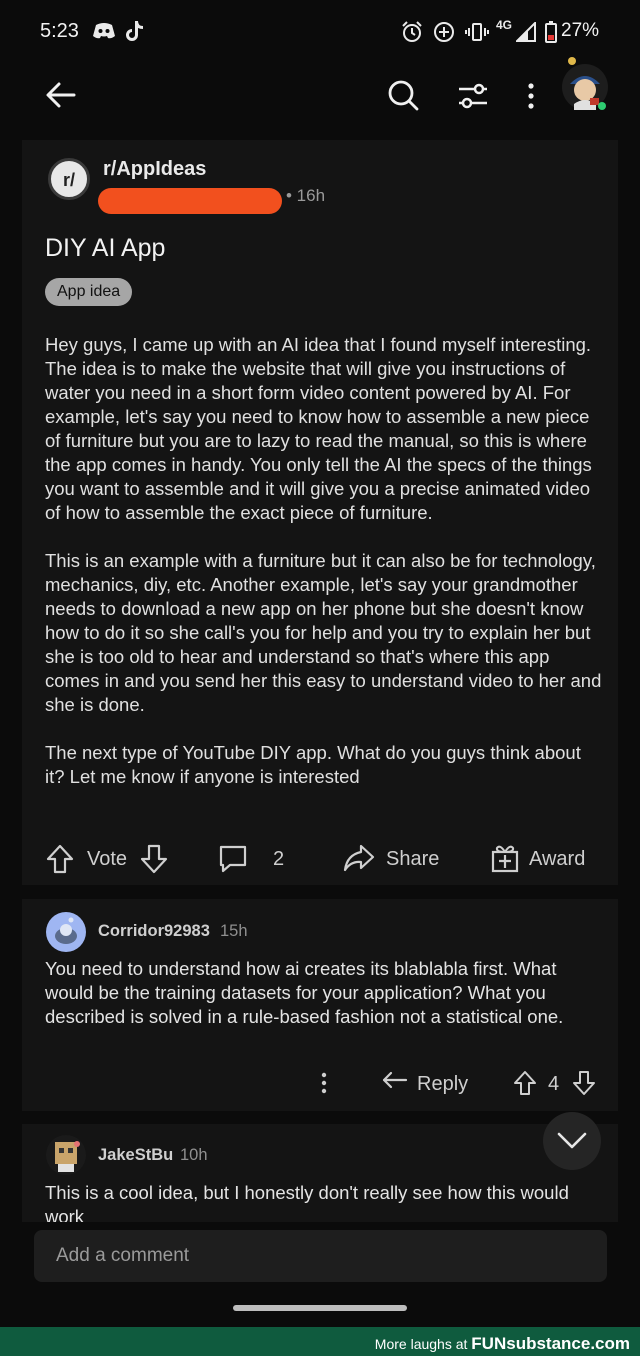  Describe the element at coordinates (154, 169) in the screenshot. I see `subreddit-name: r/AppIdeas` at that location.